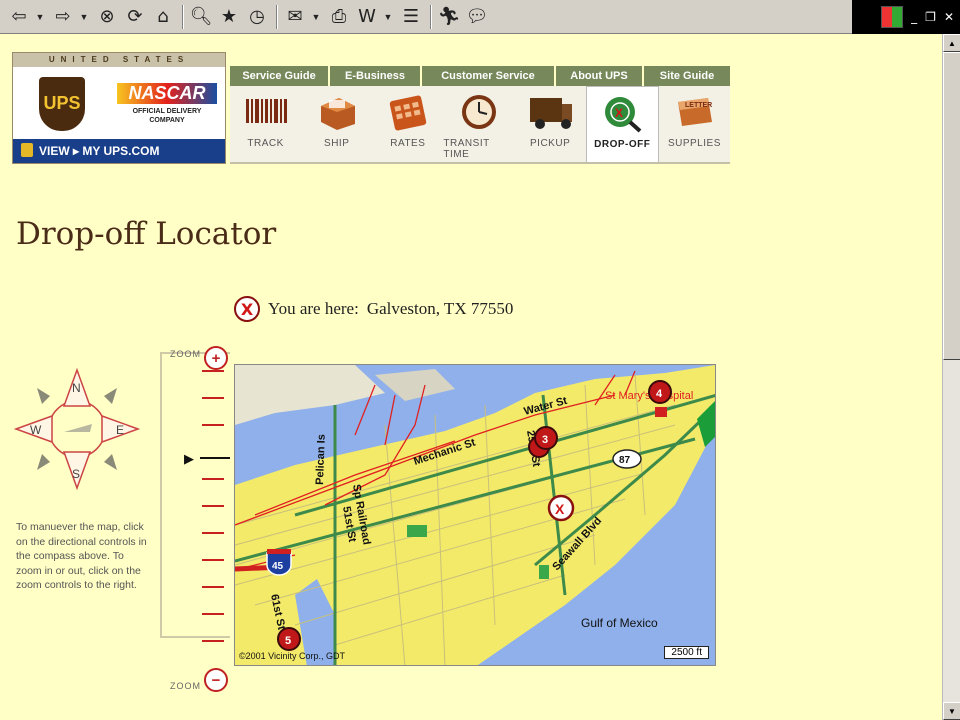 Image resolution: width=960 pixels, height=720 pixels. Describe the element at coordinates (951, 206) in the screenshot. I see `scroll-thumb` at that location.